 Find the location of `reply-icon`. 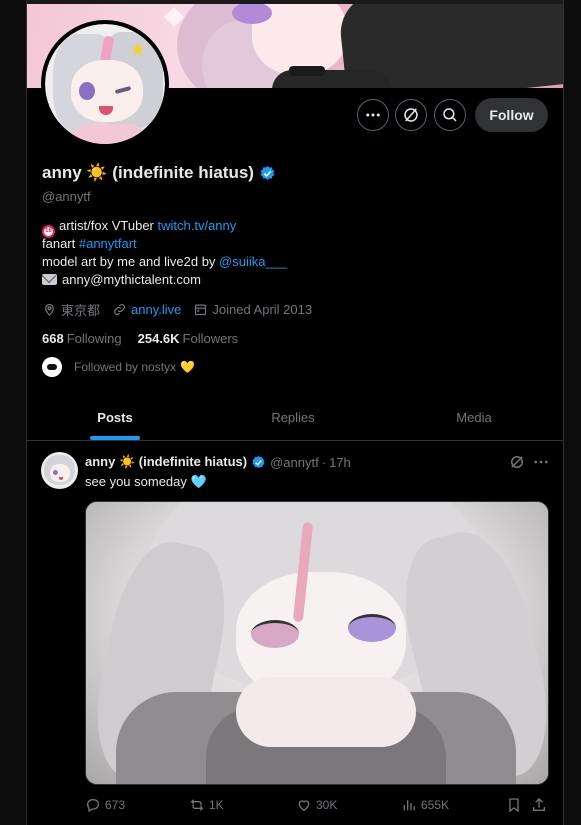

reply-icon is located at coordinates (92, 806).